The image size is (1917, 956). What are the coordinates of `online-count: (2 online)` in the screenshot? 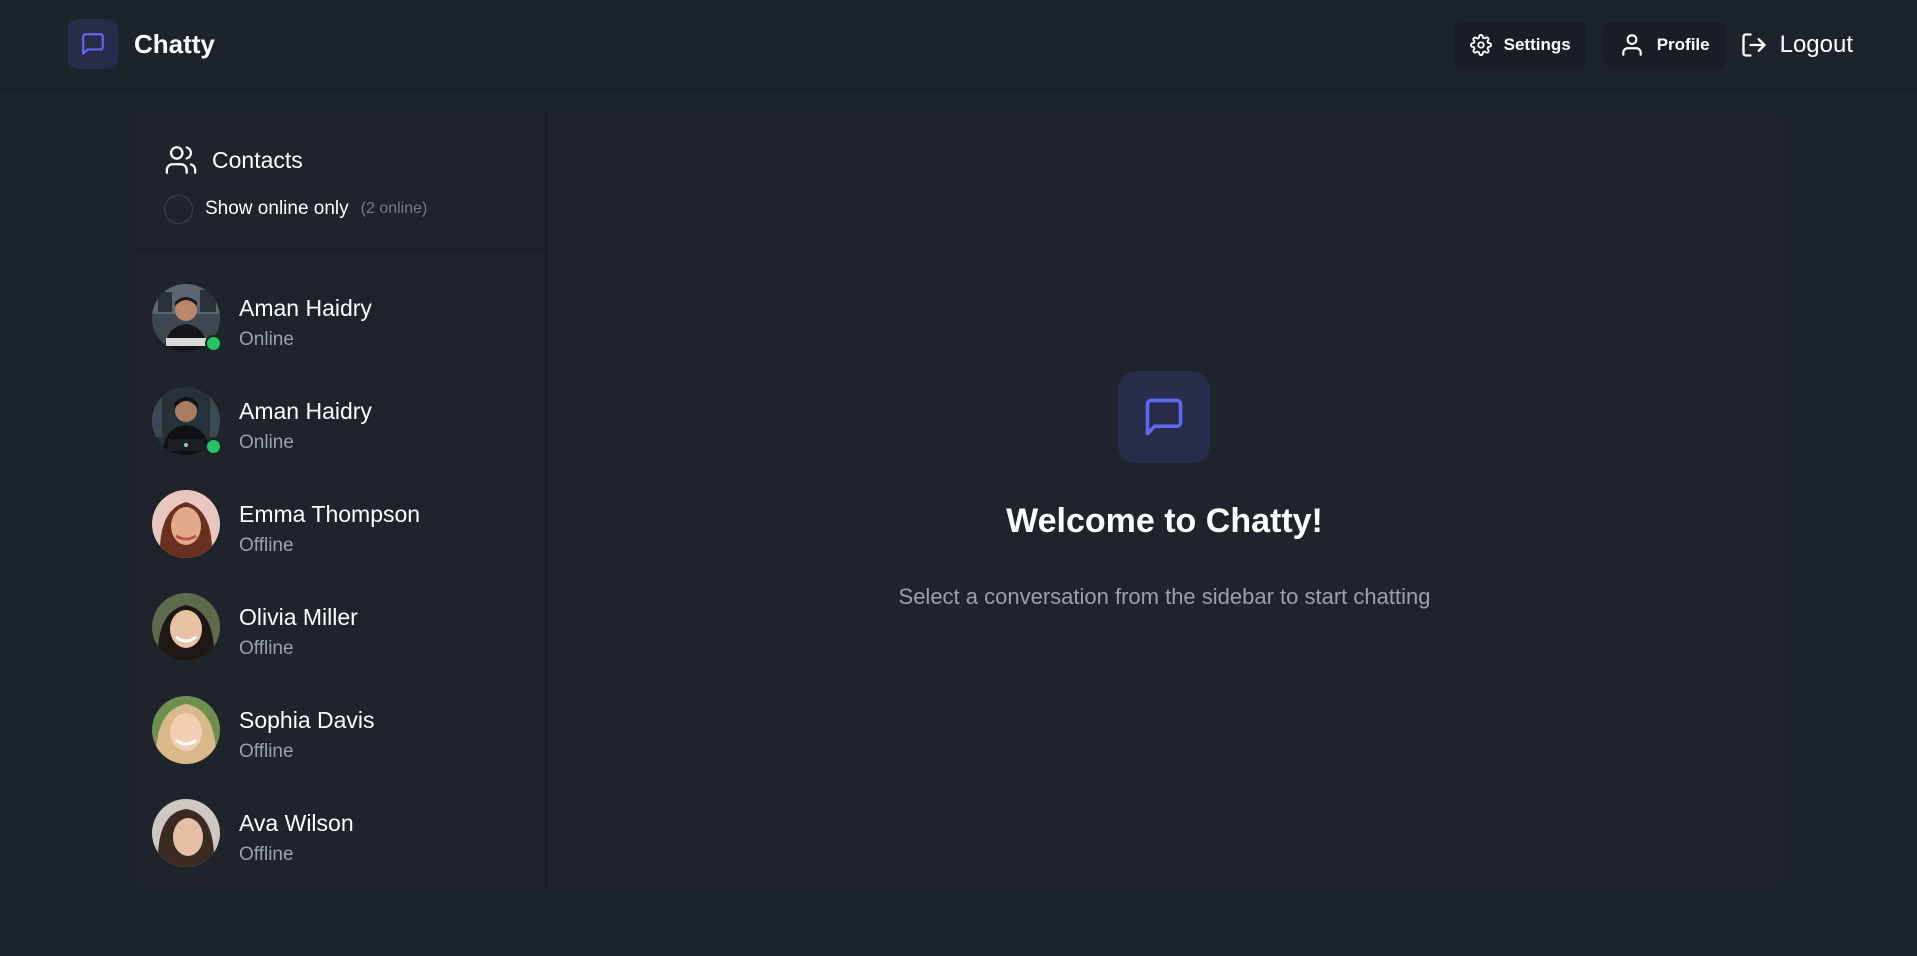 It's located at (394, 208).